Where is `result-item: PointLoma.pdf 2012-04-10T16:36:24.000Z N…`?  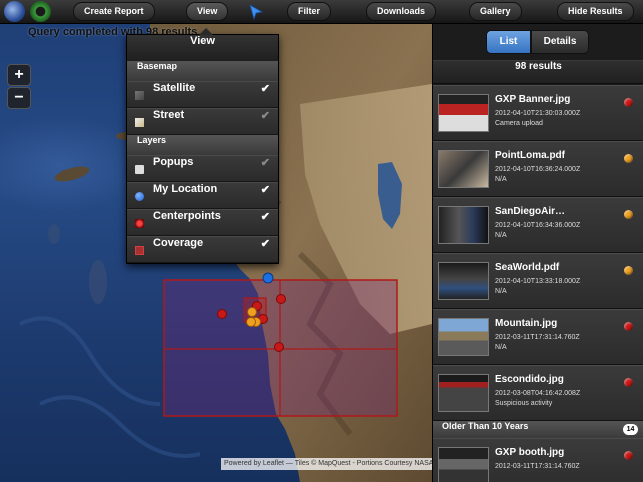
result-item: PointLoma.pdf 2012-04-10T16:36:24.000Z N… is located at coordinates (538, 169).